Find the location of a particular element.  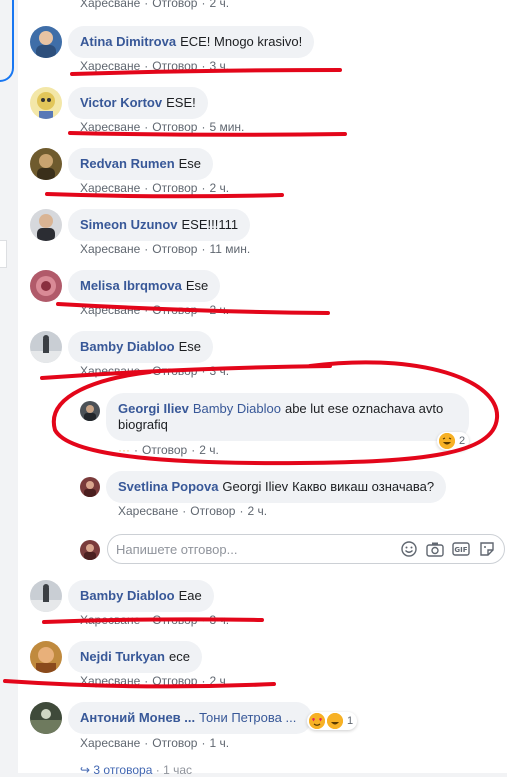

red-loop is located at coordinates (275, 413).